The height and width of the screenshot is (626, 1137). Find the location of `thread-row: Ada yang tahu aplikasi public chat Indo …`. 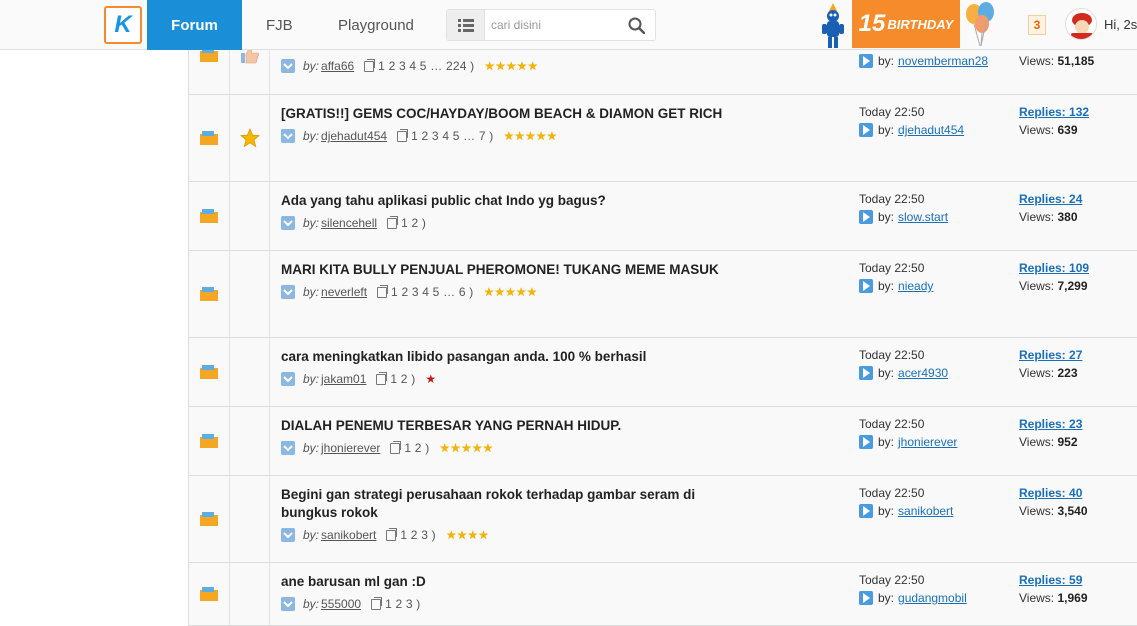

thread-row: Ada yang tahu aplikasi public chat Indo … is located at coordinates (663, 216).